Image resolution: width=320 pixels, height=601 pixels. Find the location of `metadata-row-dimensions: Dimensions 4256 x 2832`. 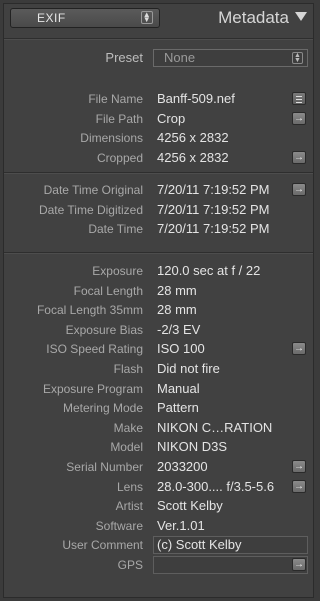

metadata-row-dimensions: Dimensions 4256 x 2832 is located at coordinates (158, 138).